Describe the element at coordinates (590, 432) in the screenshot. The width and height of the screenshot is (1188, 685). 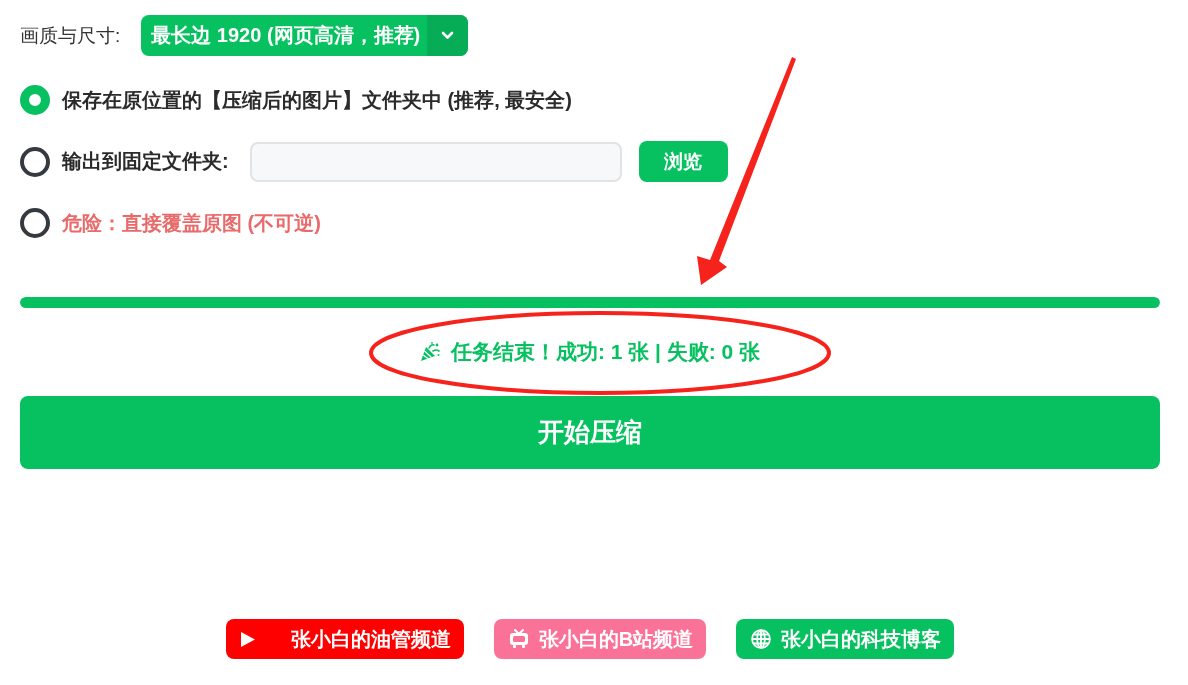
I see `start-button: 开始压缩` at that location.